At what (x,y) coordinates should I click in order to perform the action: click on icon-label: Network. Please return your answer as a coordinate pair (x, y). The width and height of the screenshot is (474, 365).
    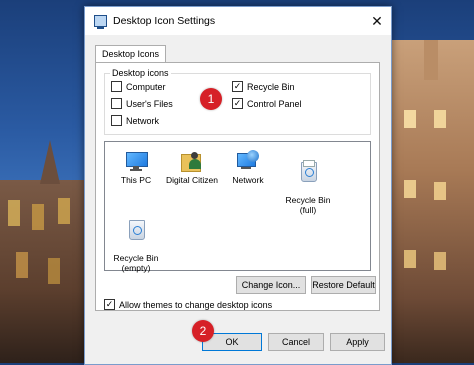
    Looking at the image, I should click on (248, 180).